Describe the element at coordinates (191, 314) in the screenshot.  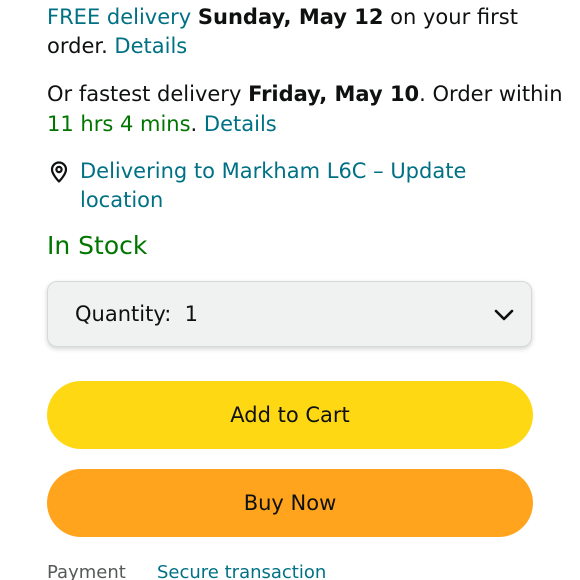
I see `quantity-value: 1` at that location.